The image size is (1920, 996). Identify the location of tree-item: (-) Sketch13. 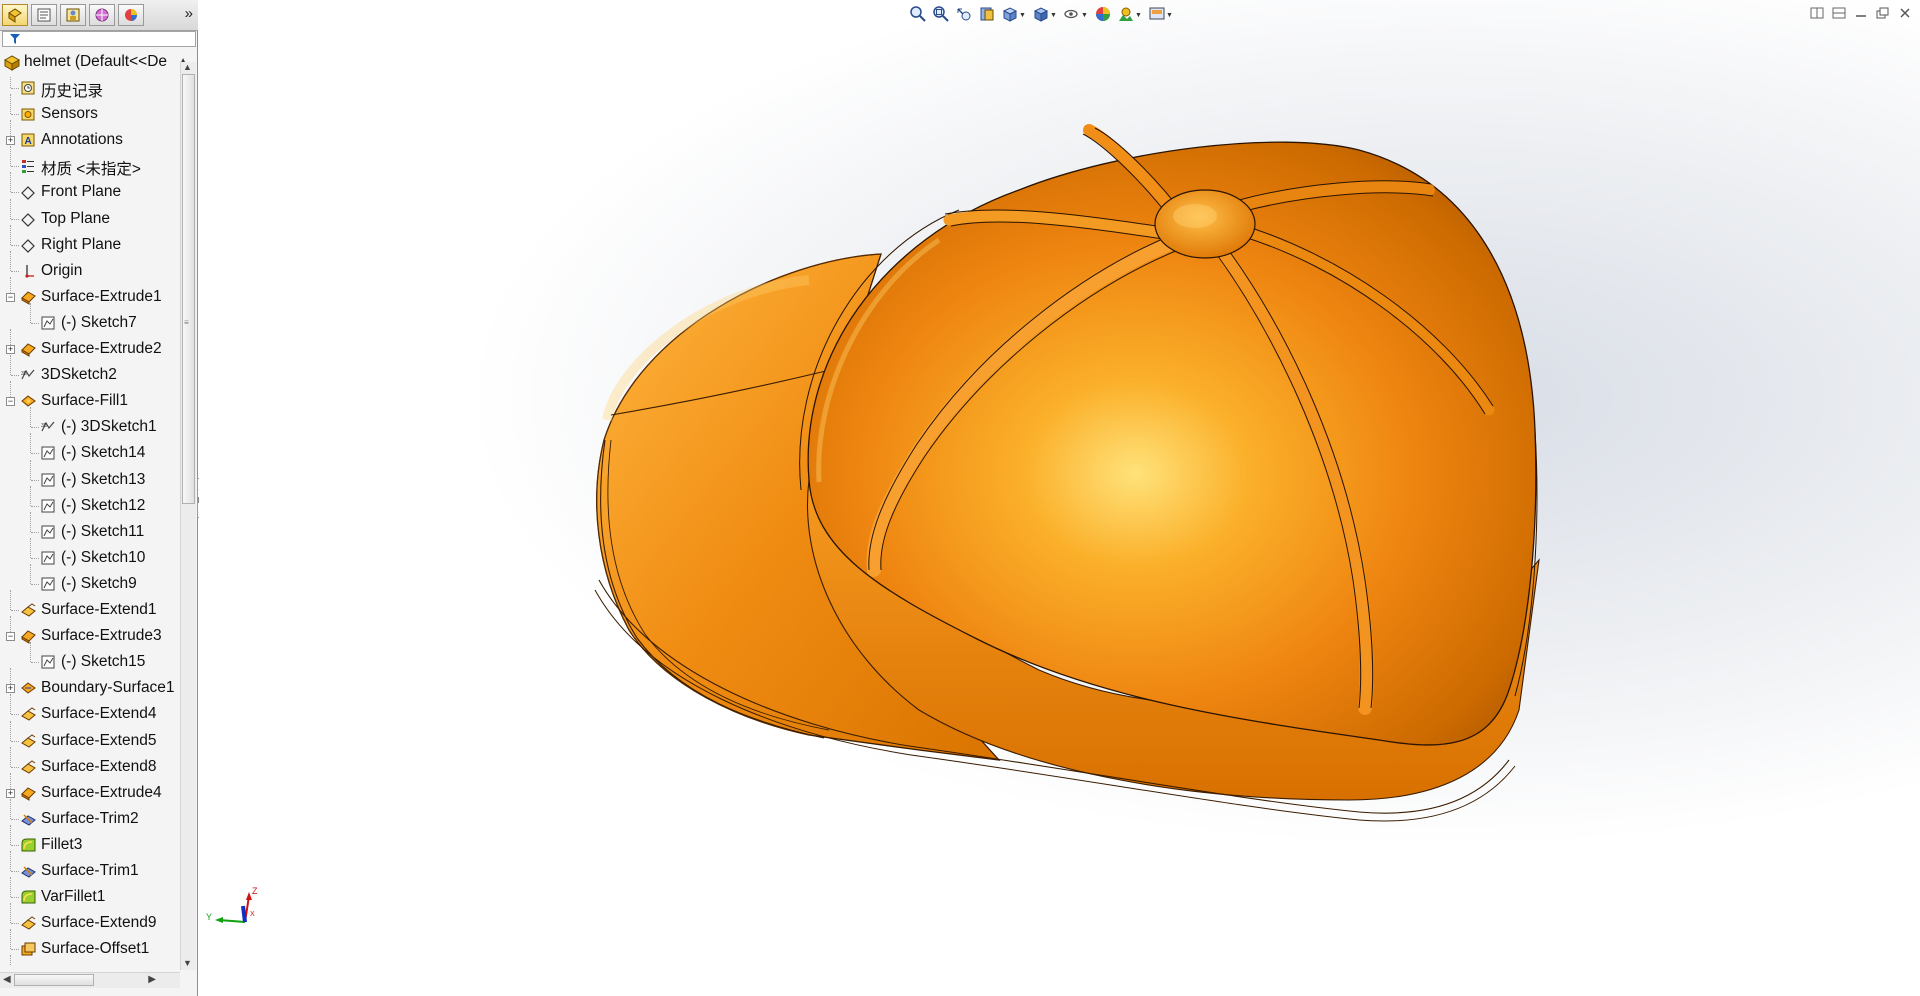
(90, 475).